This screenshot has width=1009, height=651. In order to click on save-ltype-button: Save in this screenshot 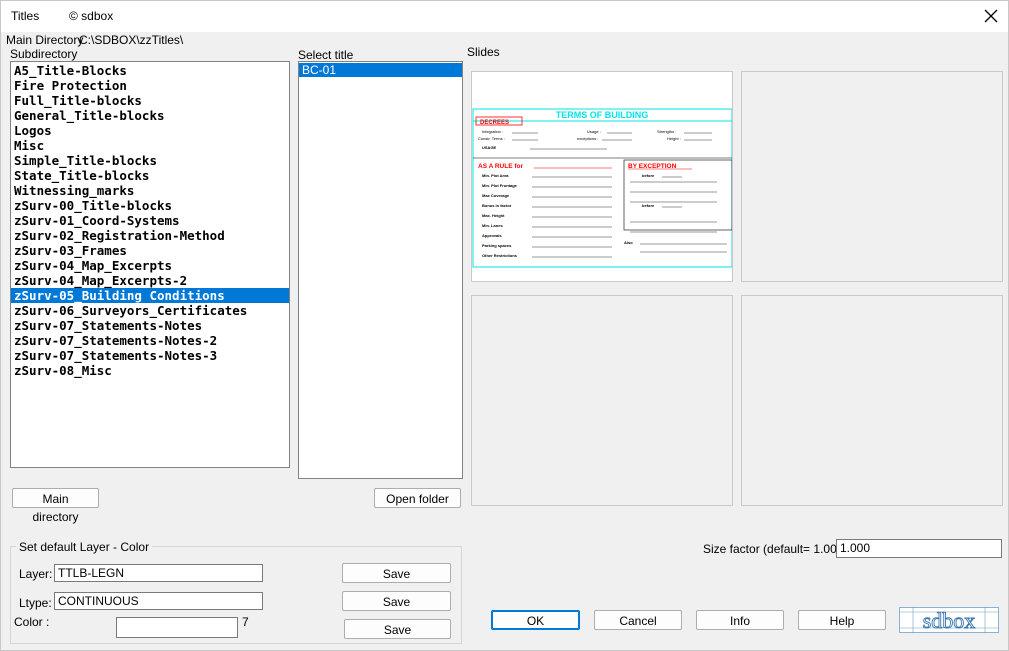, I will do `click(396, 601)`.